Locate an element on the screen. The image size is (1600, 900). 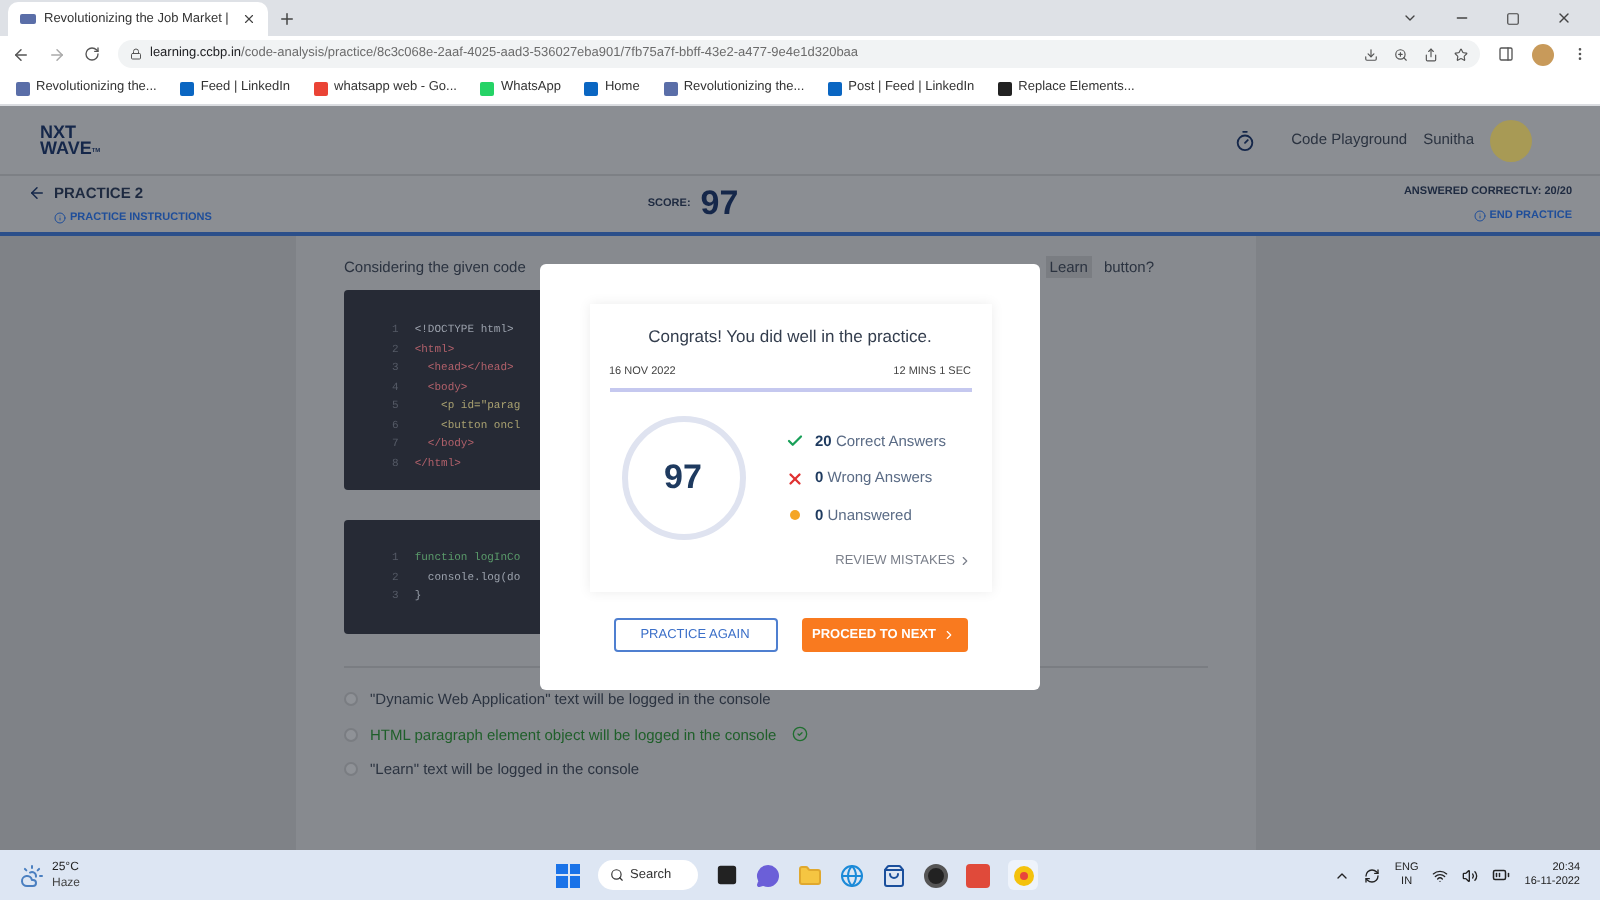
install-icon is located at coordinates (1371, 54).